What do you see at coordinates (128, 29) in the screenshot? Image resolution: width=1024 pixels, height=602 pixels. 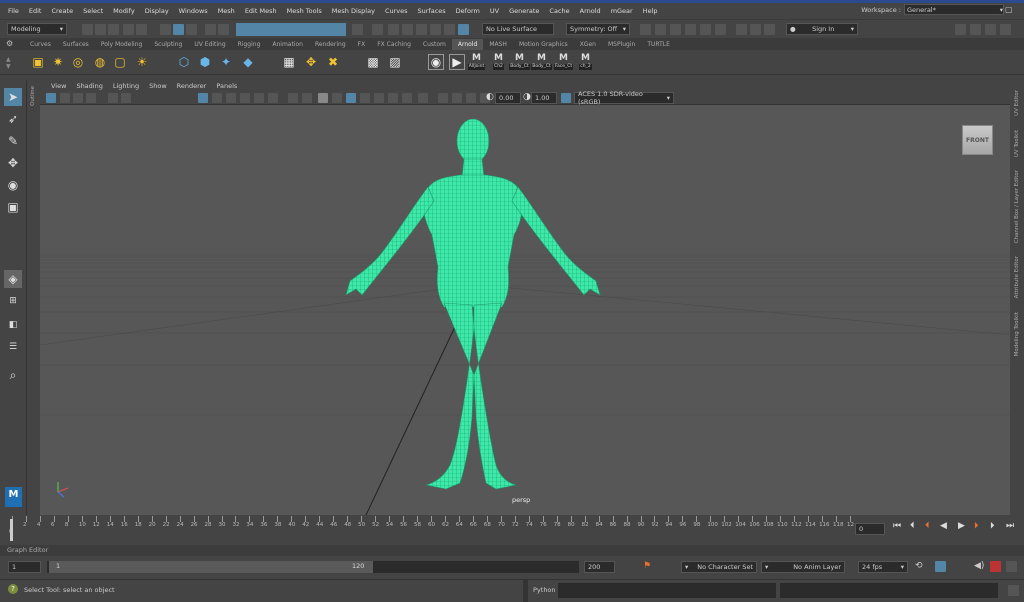 I see `undo-icon` at bounding box center [128, 29].